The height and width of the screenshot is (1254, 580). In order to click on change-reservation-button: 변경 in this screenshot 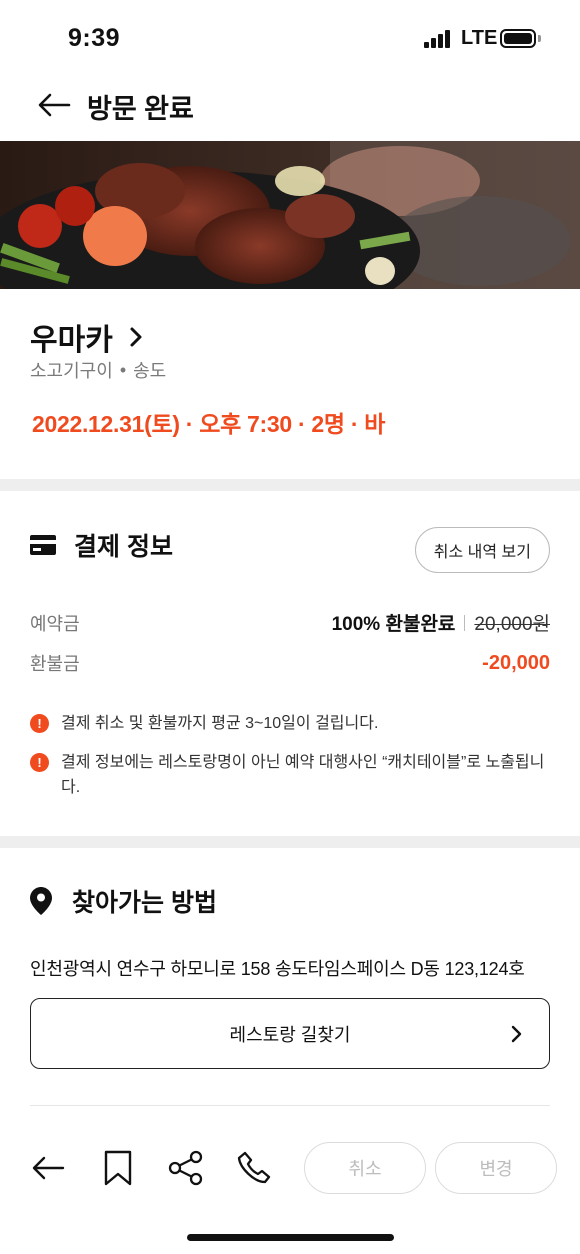, I will do `click(496, 1168)`.